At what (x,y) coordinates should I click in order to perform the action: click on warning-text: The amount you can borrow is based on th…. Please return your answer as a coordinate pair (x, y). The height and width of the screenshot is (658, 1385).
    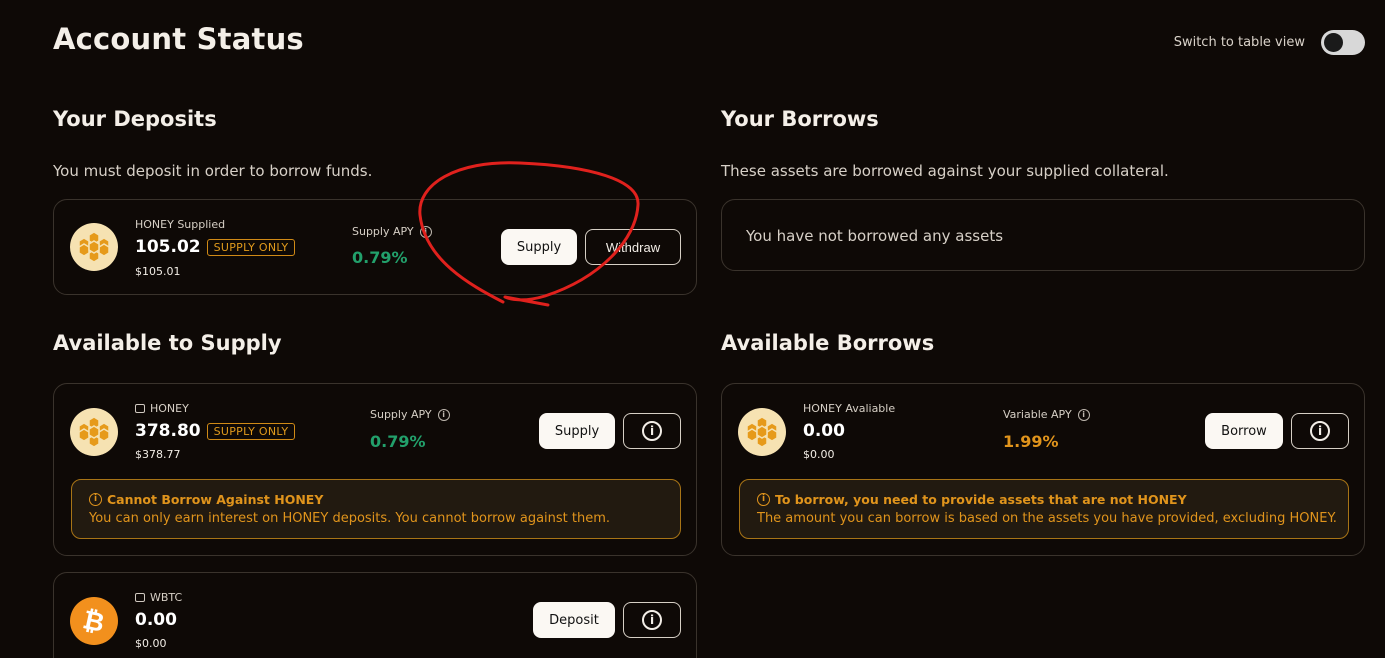
    Looking at the image, I should click on (1047, 518).